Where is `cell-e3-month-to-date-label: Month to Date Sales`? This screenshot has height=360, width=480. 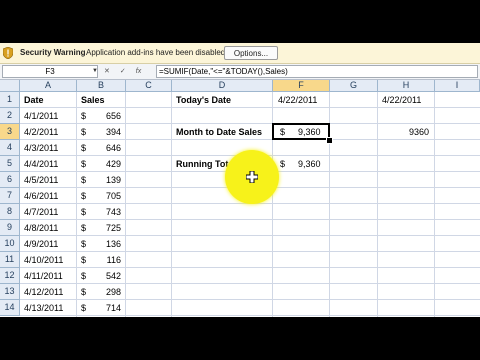
cell-e3-month-to-date-label: Month to Date Sales is located at coordinates (219, 132).